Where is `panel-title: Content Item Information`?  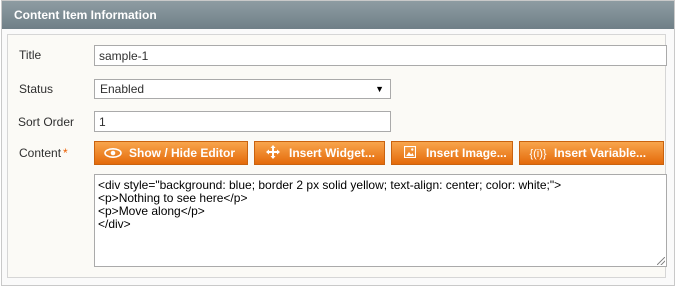 panel-title: Content Item Information is located at coordinates (338, 15).